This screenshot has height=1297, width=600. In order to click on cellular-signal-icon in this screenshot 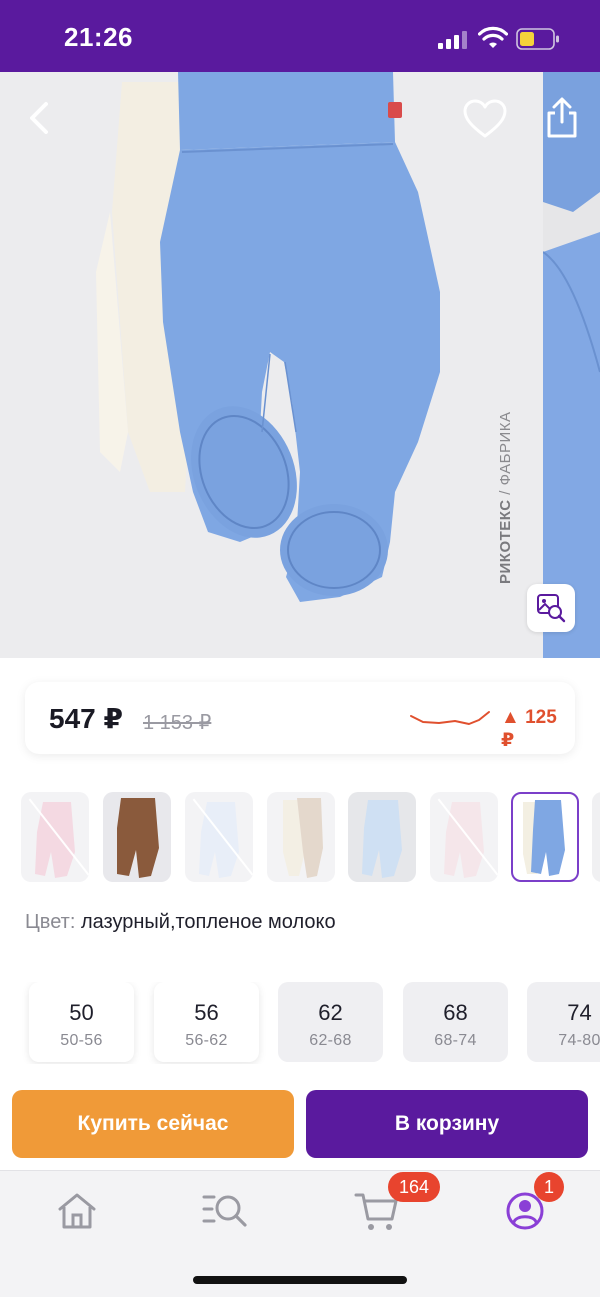, I will do `click(452, 40)`.